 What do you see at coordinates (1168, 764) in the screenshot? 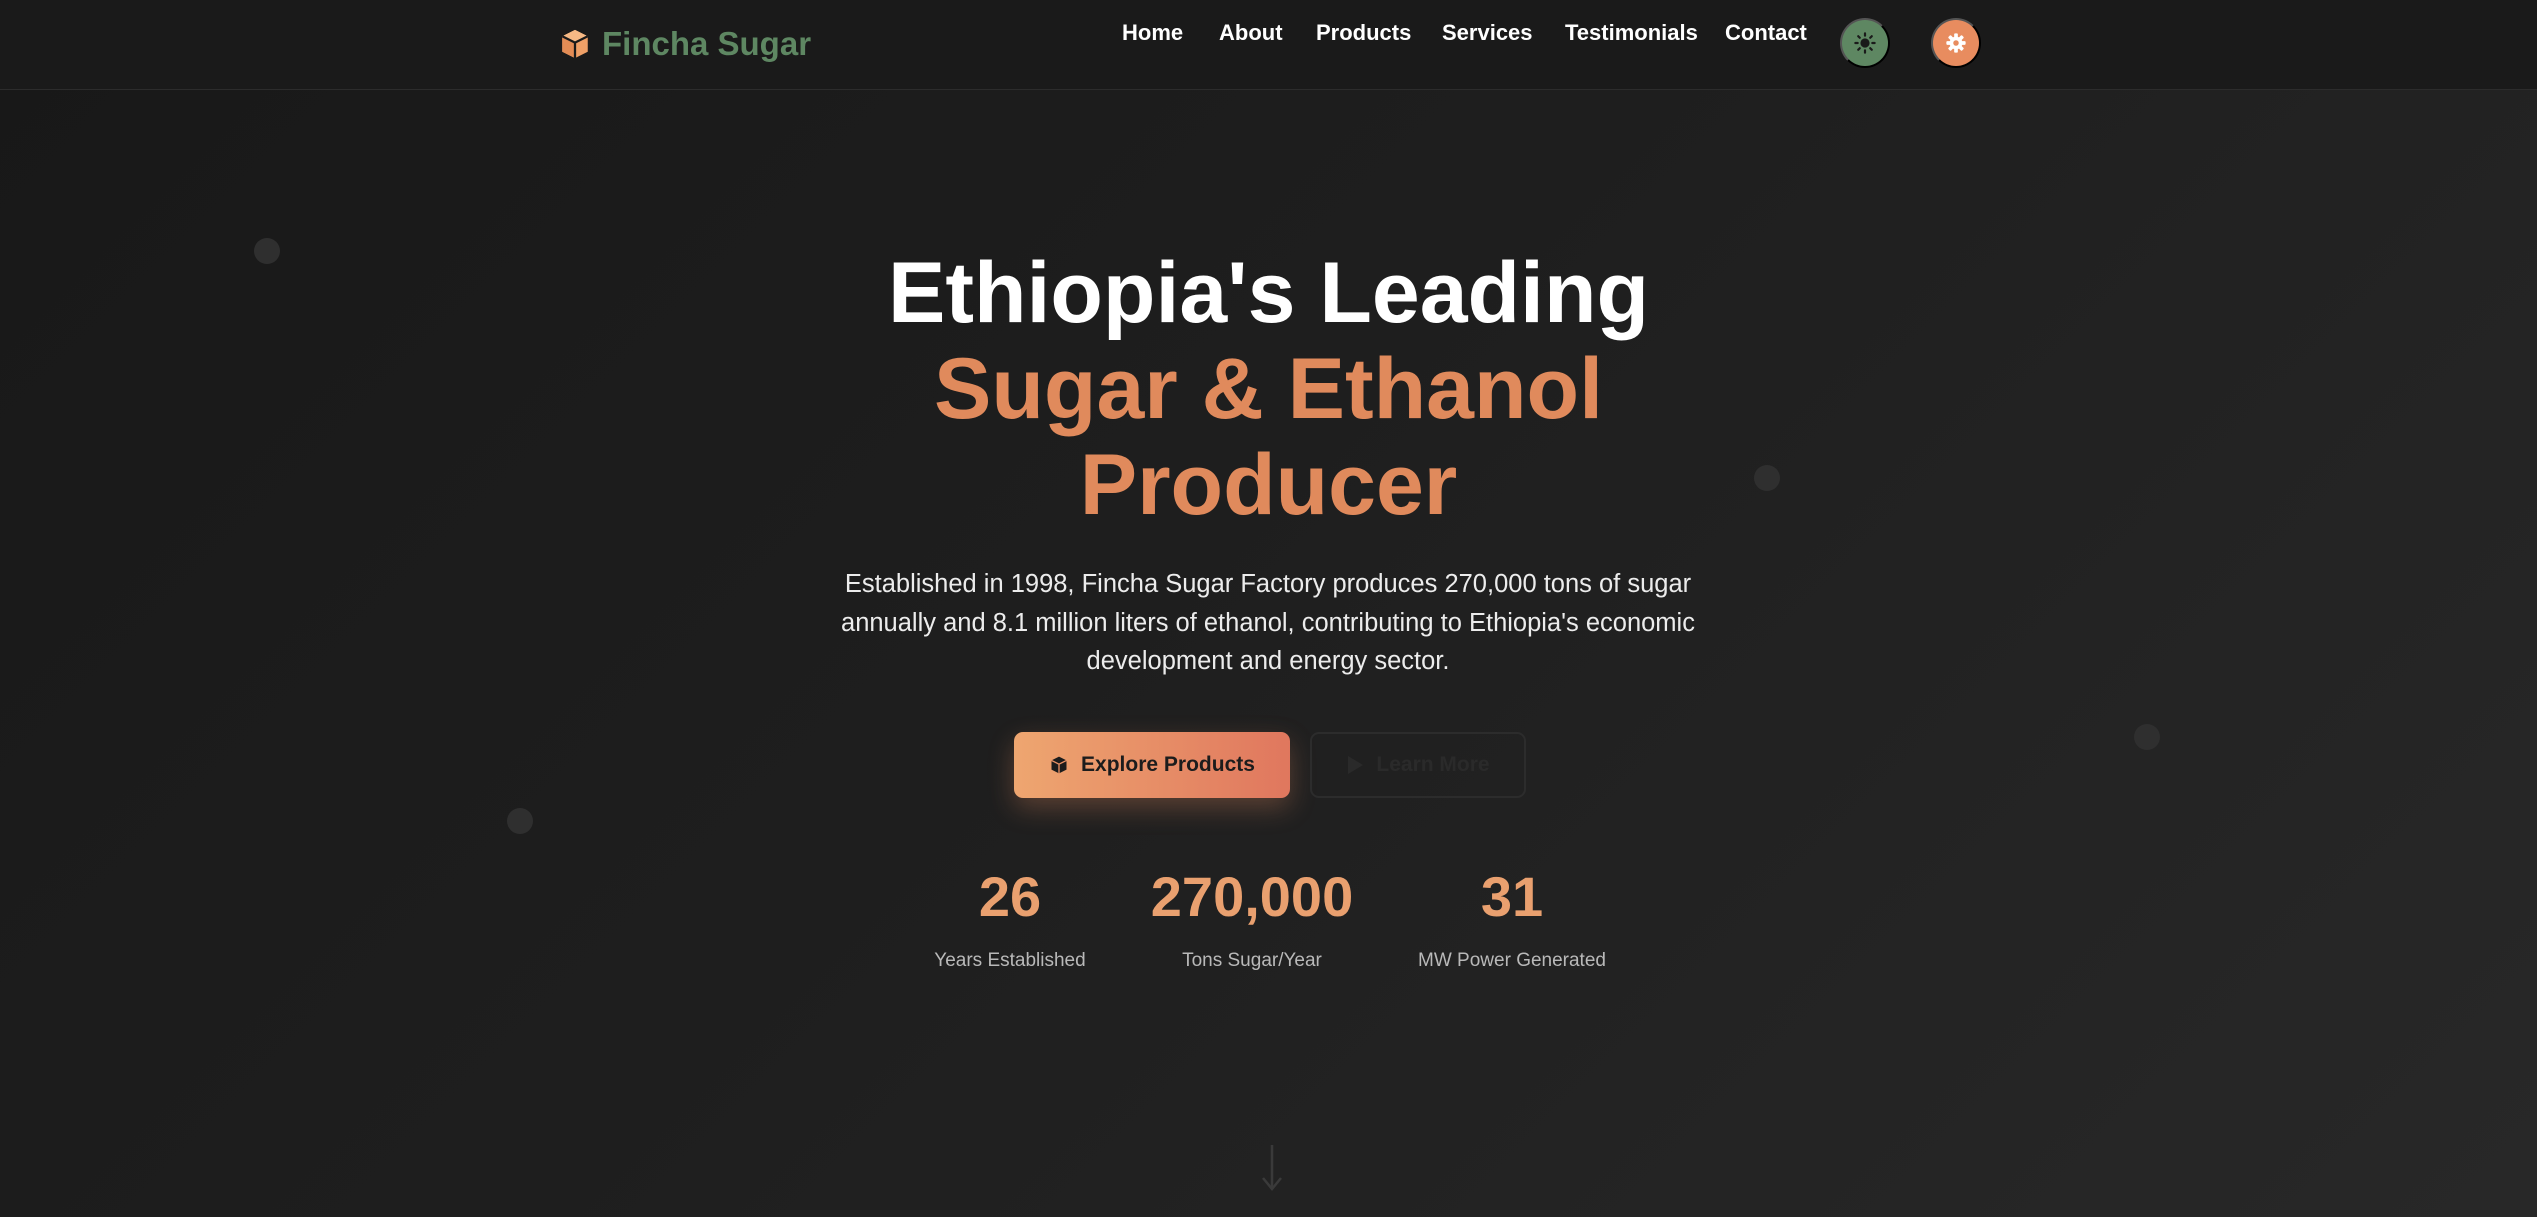
I see `explore-products-label: Explore Products` at bounding box center [1168, 764].